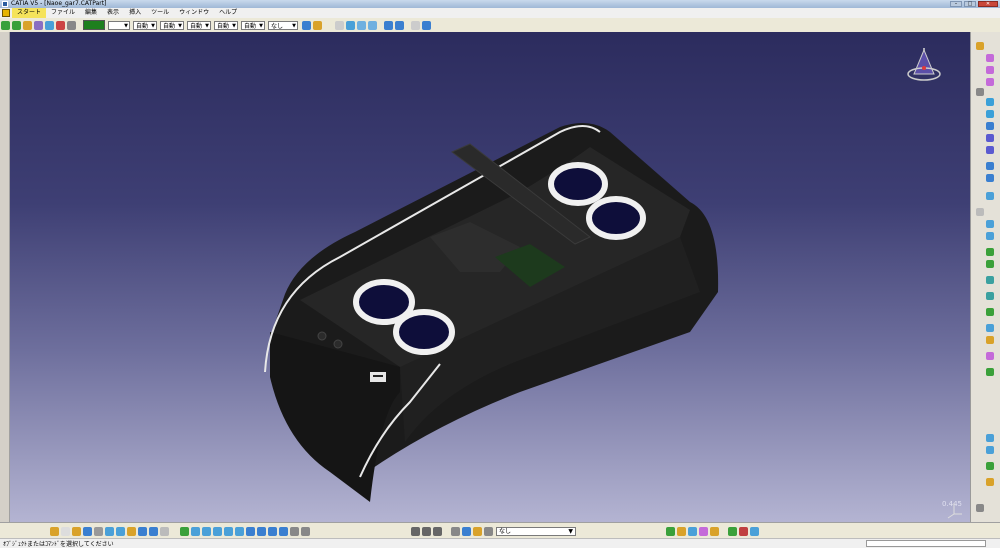 The width and height of the screenshot is (1000, 548). I want to click on boolean-icon, so click(990, 196).